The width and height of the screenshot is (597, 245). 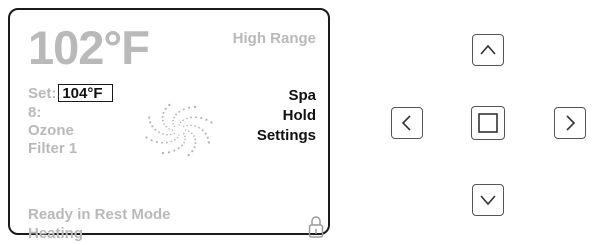 I want to click on info-lines: 8: Ozone Filter 1, so click(x=52, y=131).